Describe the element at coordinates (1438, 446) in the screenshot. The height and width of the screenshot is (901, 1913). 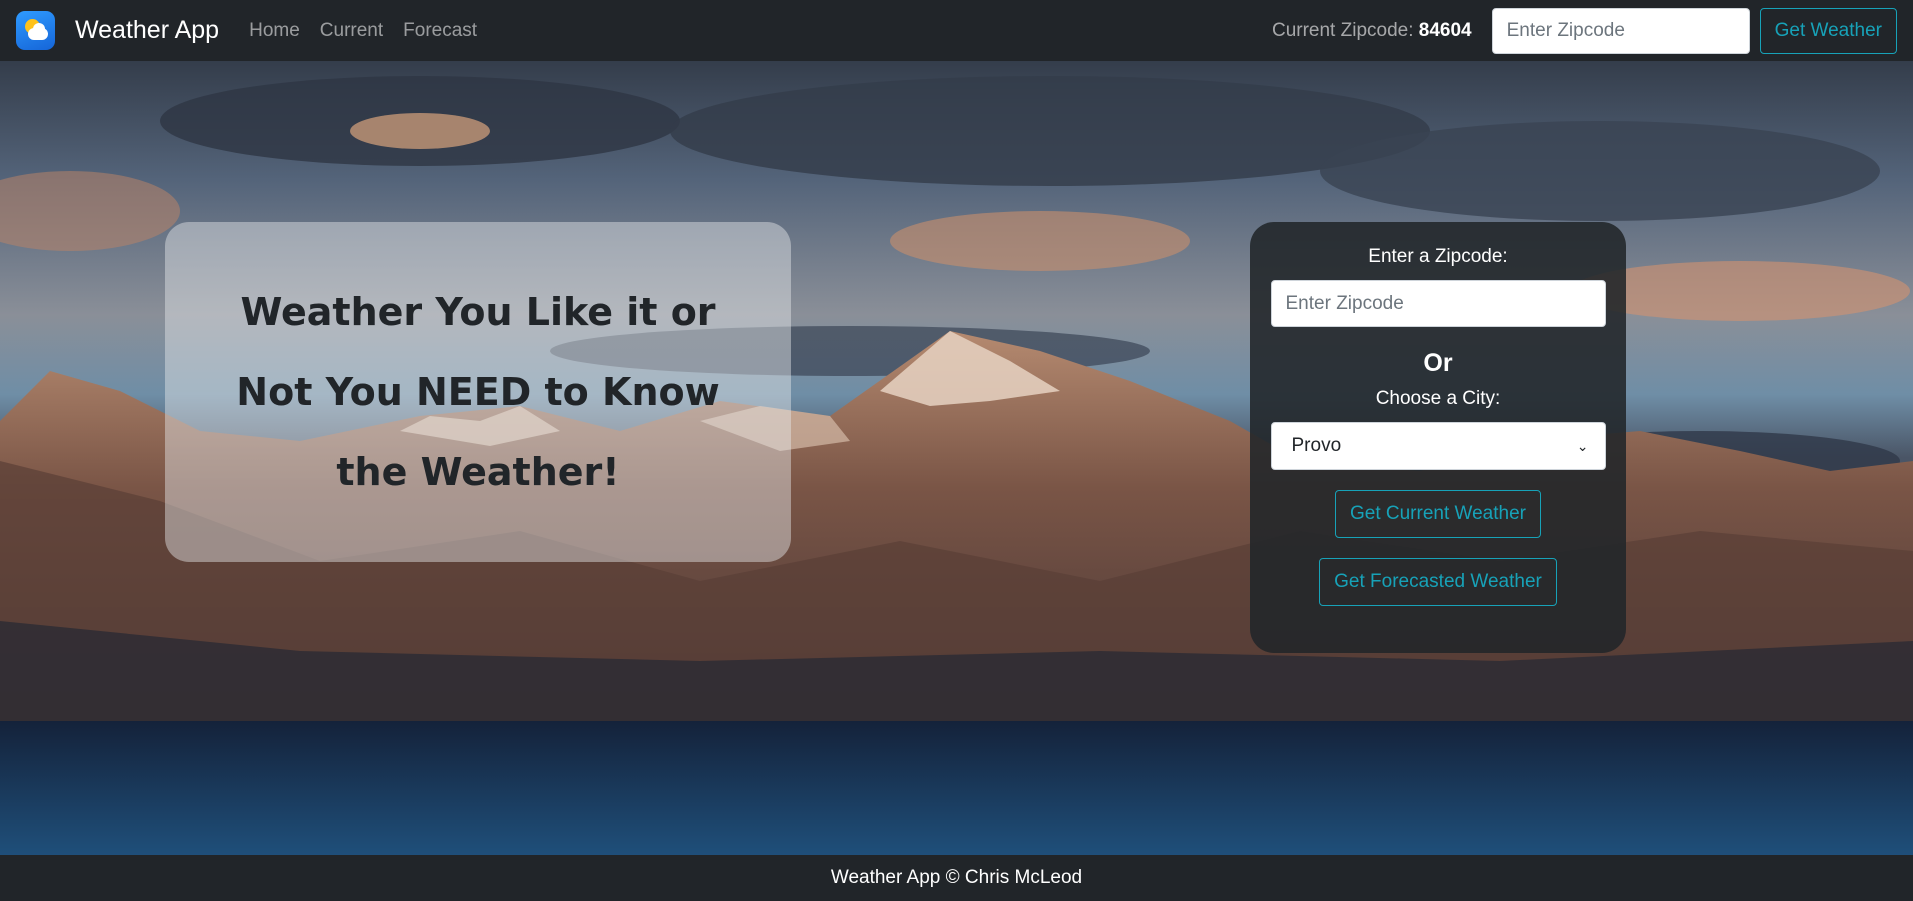
I see `city-select: Provo ⌄` at that location.